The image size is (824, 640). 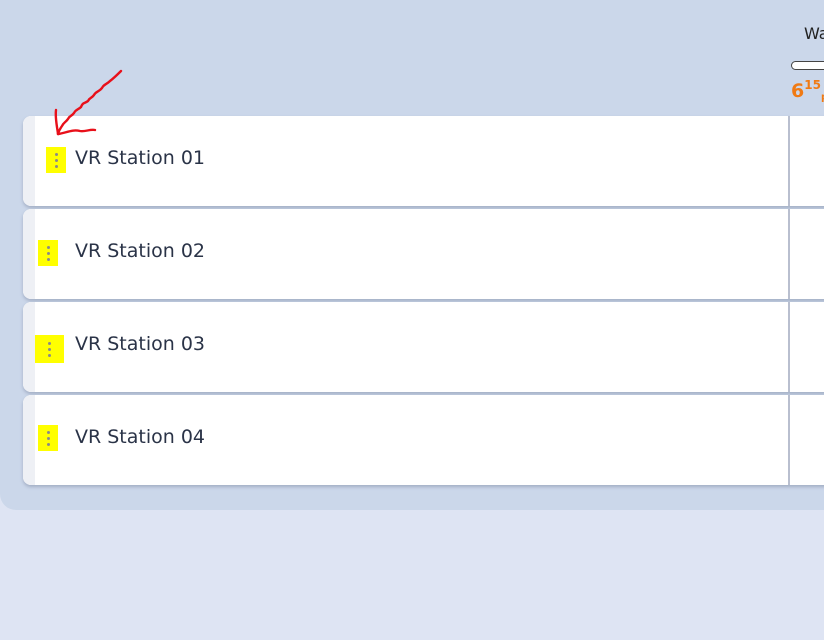 I want to click on station-name: VR Station 04, so click(x=140, y=437).